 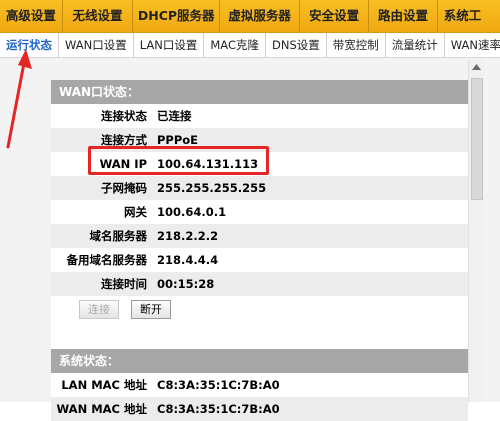 What do you see at coordinates (259, 236) in the screenshot?
I see `wan-row-dns: 域名服务器 218.2.2.2` at bounding box center [259, 236].